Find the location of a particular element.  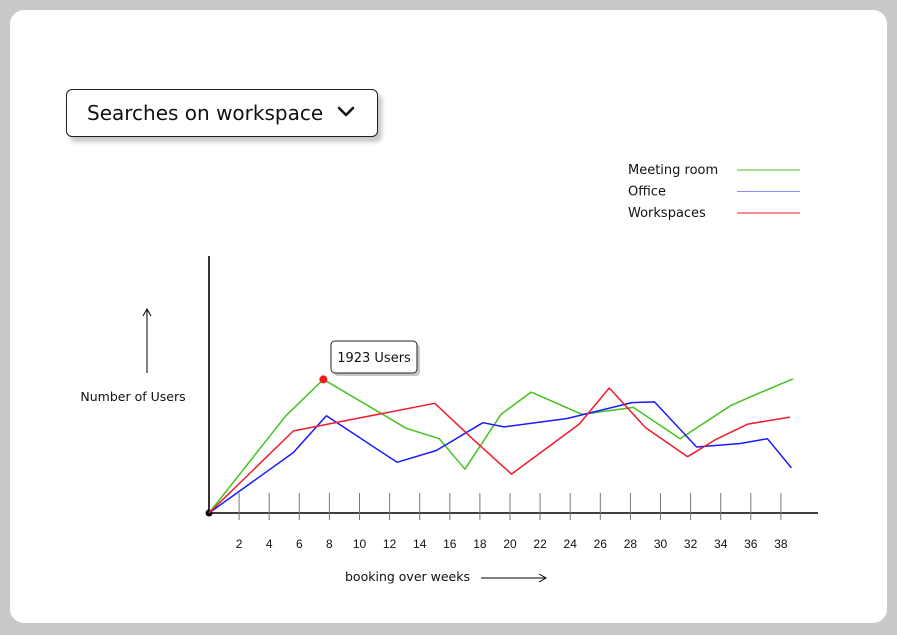

legend-label: Workspaces is located at coordinates (667, 213).